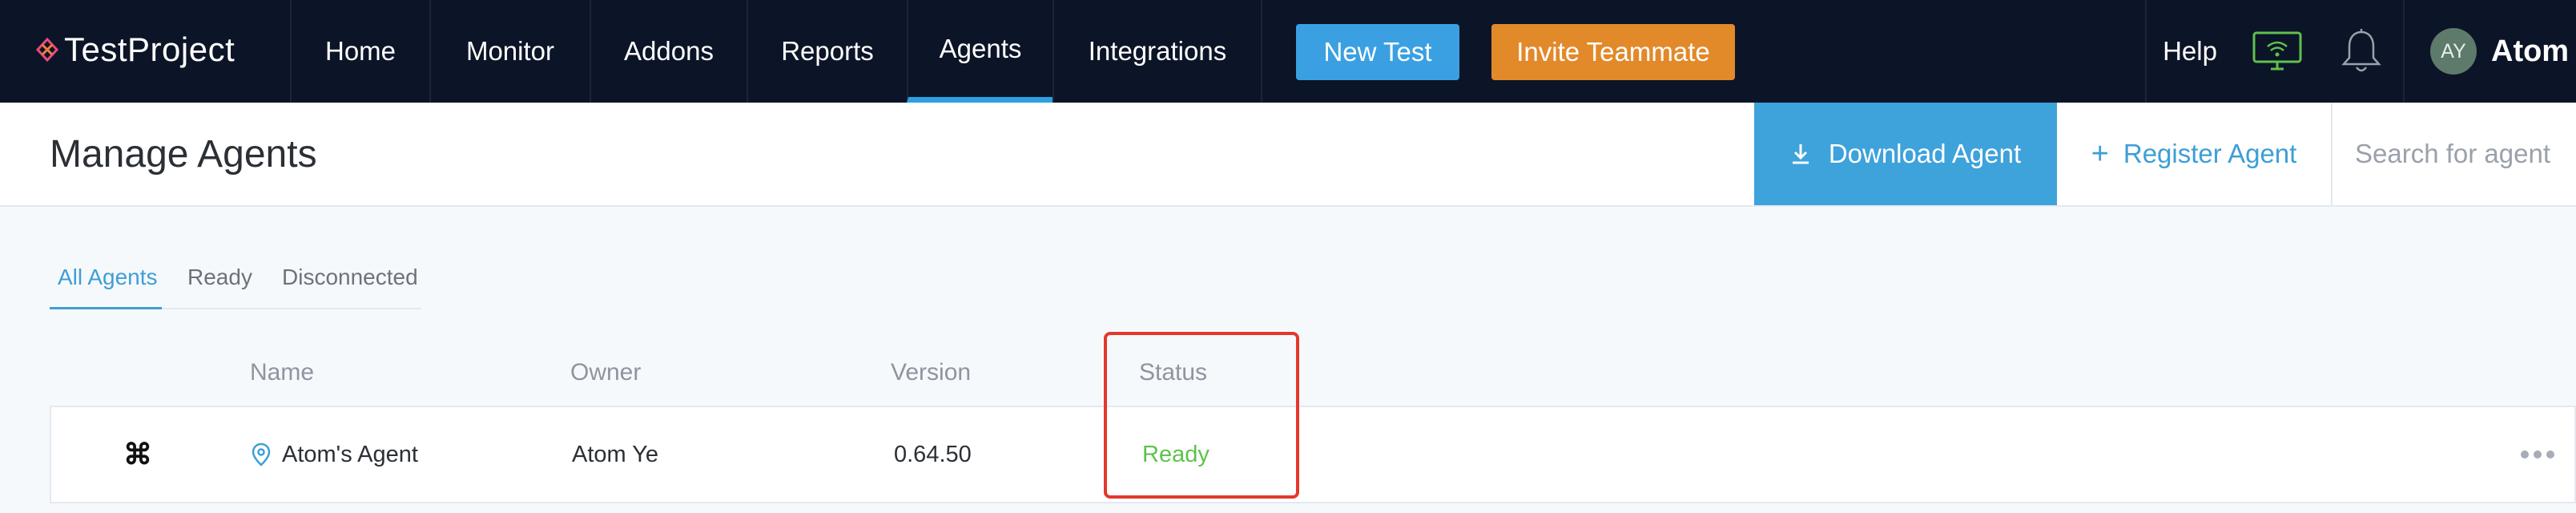 Image resolution: width=2576 pixels, height=513 pixels. I want to click on os-cell: ⌘, so click(138, 454).